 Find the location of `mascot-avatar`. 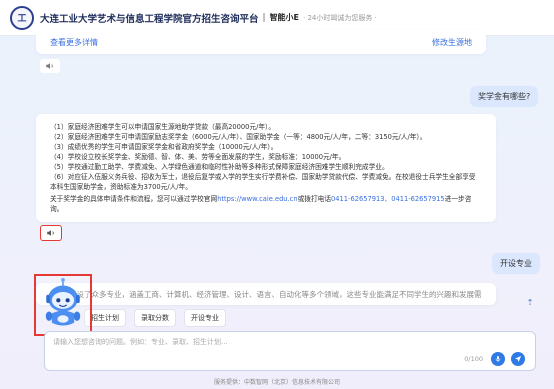

mascot-avatar is located at coordinates (63, 305).